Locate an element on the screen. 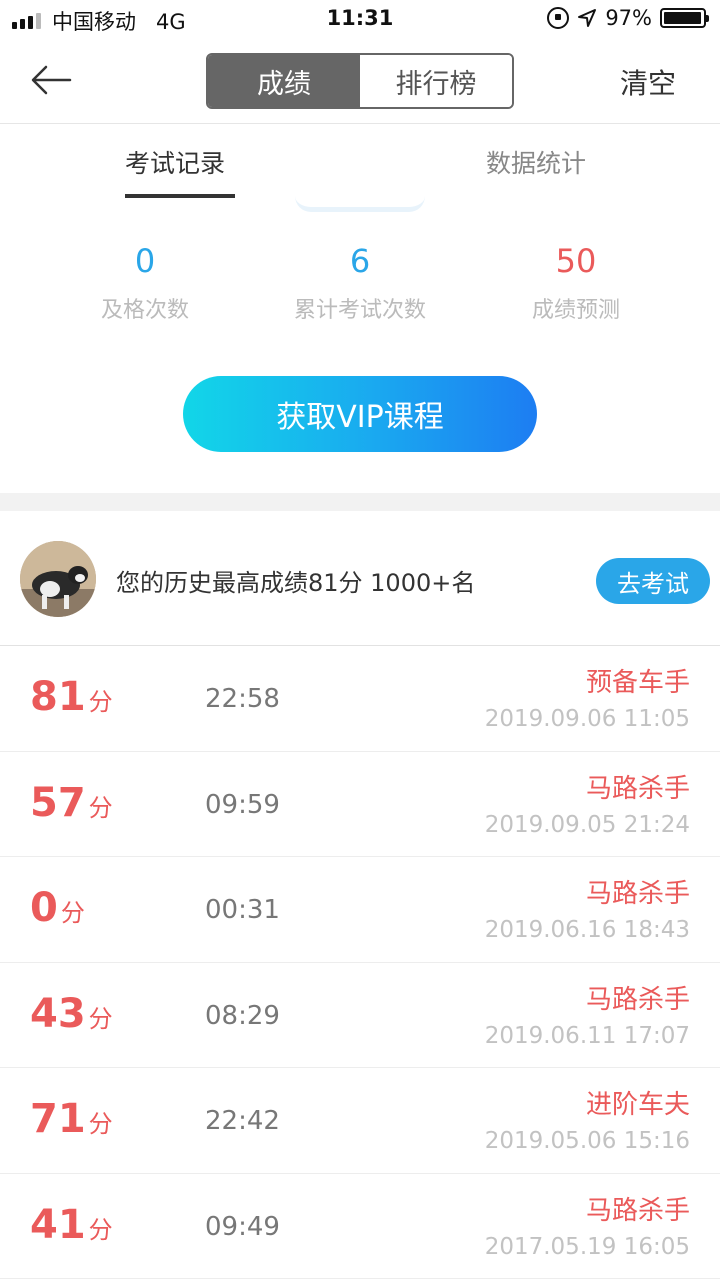  status-bar: 中国移动 4G 11:31 97% is located at coordinates (360, 20).